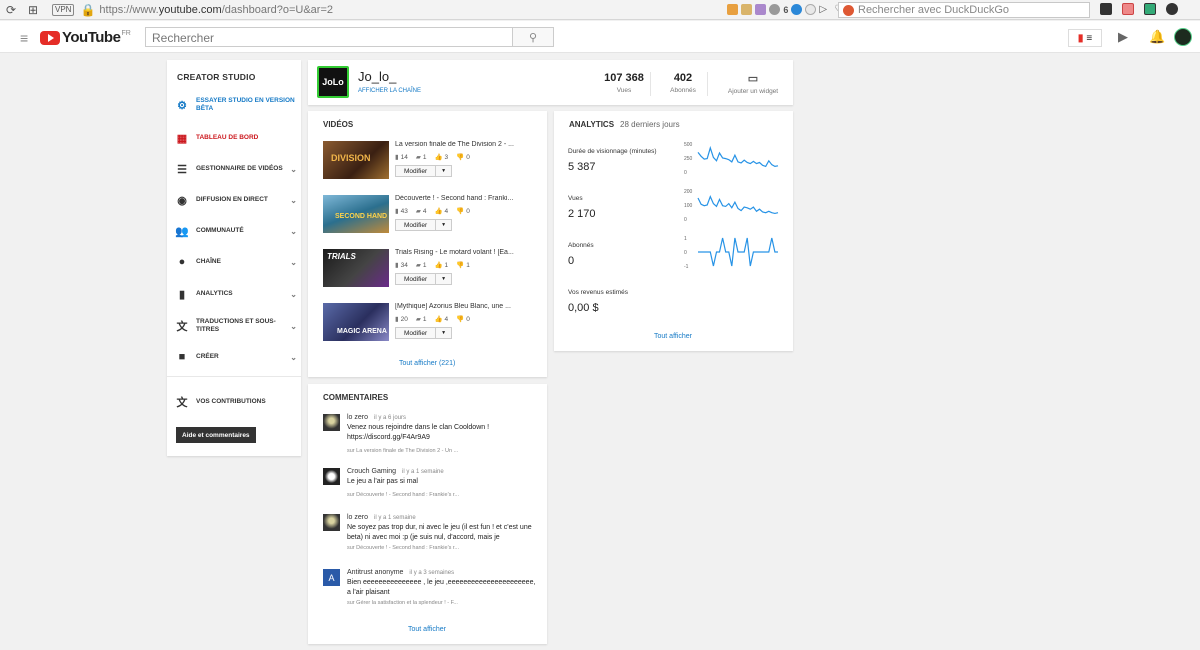 The image size is (1200, 650). Describe the element at coordinates (533, 37) in the screenshot. I see `search-button: ⚲` at that location.